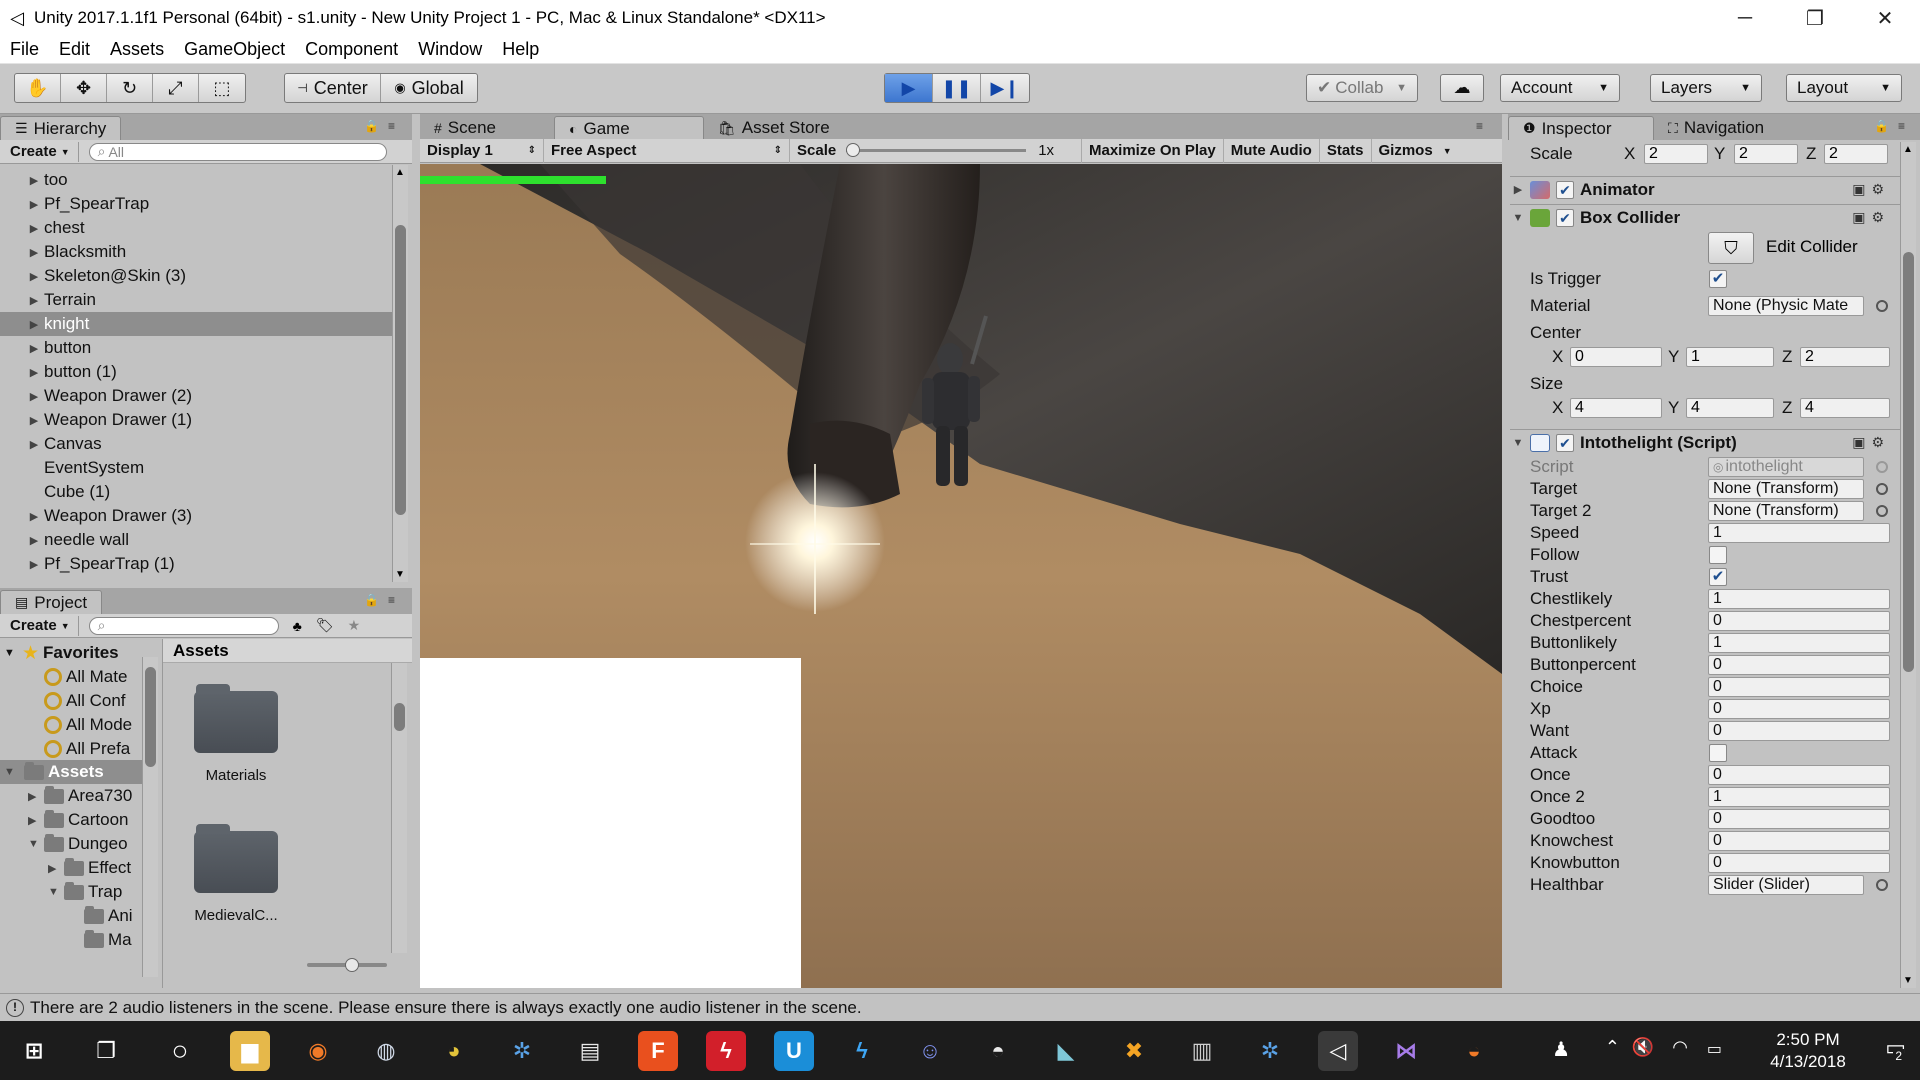 This screenshot has height=1080, width=1920. What do you see at coordinates (36, 844) in the screenshot?
I see `collapse-arrow-icon: ▼` at bounding box center [36, 844].